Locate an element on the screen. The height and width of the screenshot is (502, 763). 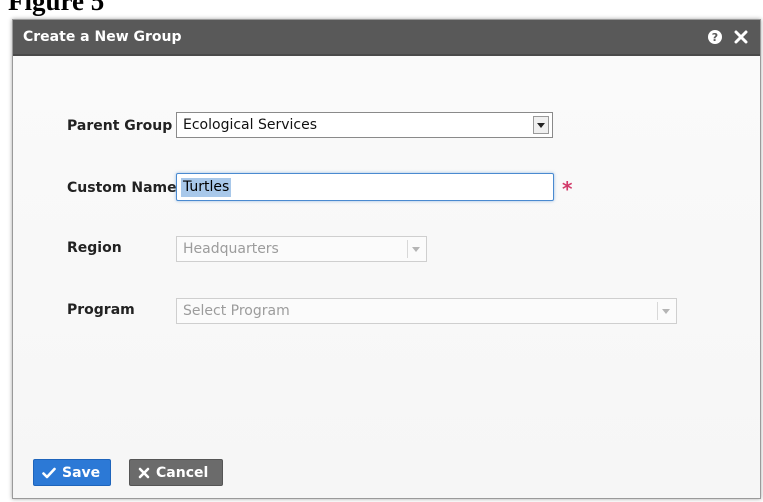
custom-name-field: Turtles is located at coordinates (365, 187).